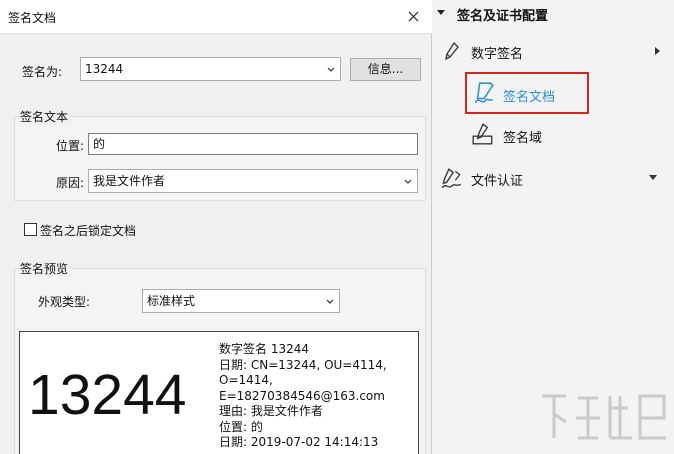 This screenshot has height=454, width=674. Describe the element at coordinates (241, 301) in the screenshot. I see `appearance-type-select: 标准样式` at that location.